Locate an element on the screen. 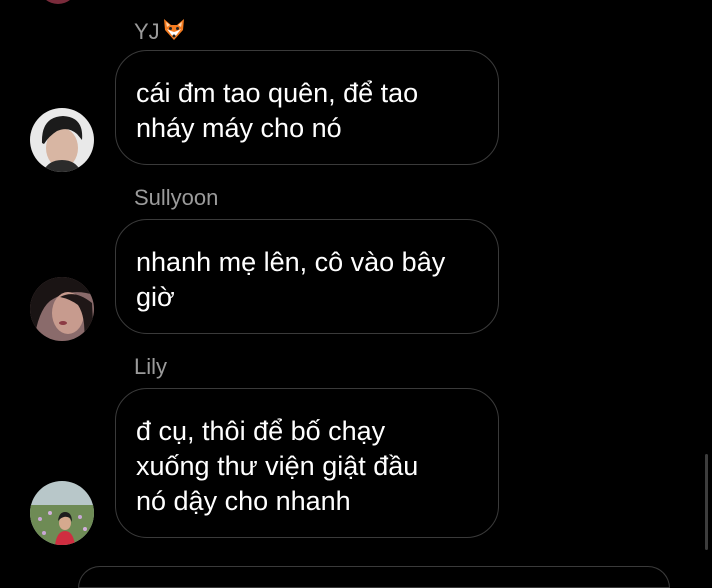 The width and height of the screenshot is (712, 588). previous-avatar-fragment is located at coordinates (58, 2).